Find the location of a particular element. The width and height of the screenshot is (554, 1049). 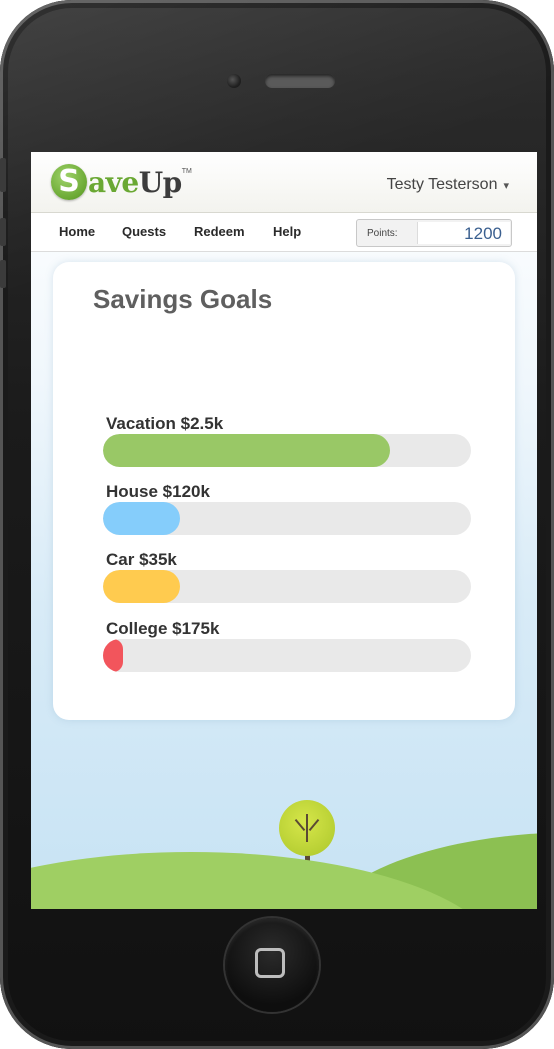

tree-icon is located at coordinates (307, 828).